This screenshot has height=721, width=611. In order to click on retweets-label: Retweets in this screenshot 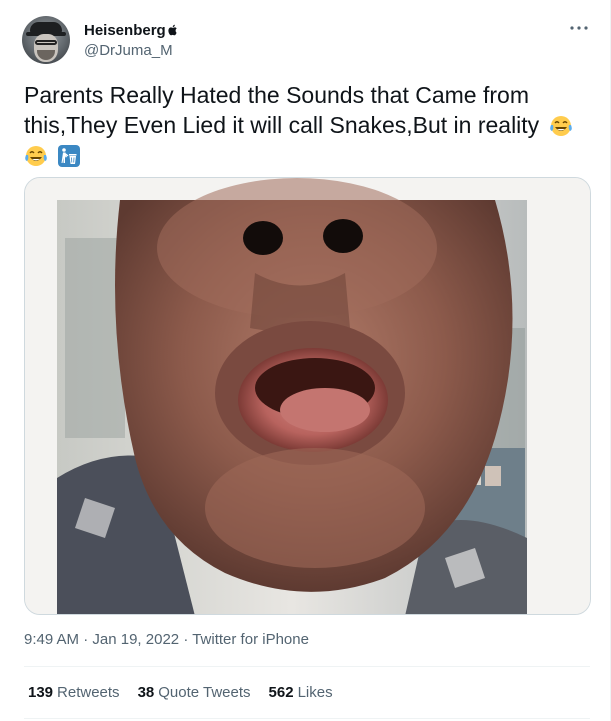, I will do `click(88, 692)`.